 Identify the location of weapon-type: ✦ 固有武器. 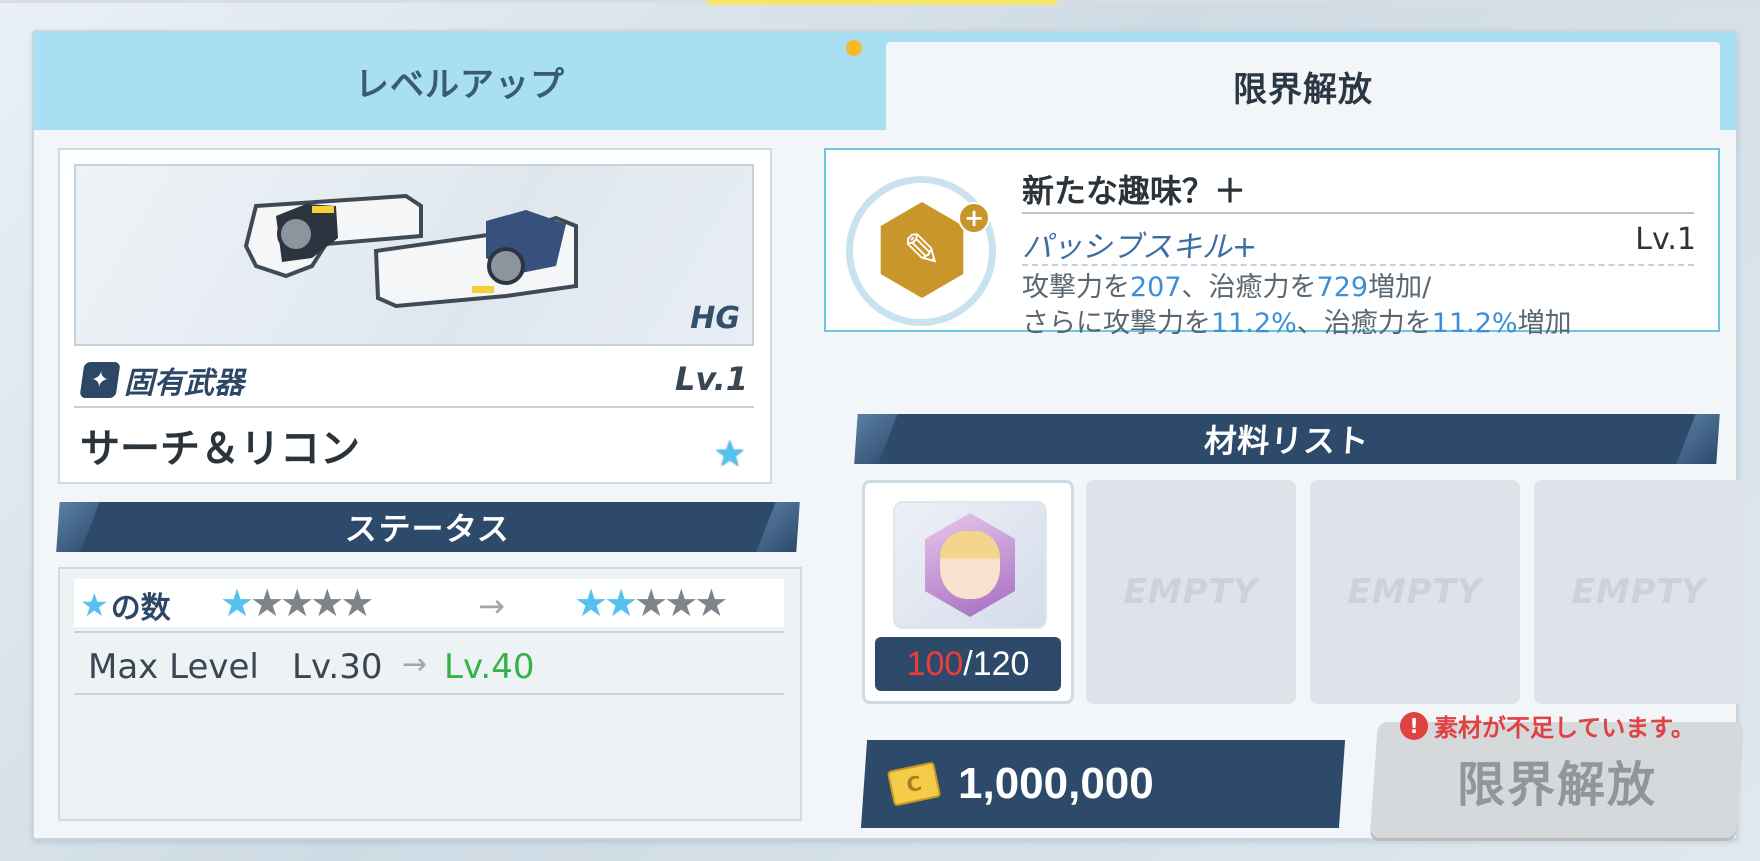
(161, 380).